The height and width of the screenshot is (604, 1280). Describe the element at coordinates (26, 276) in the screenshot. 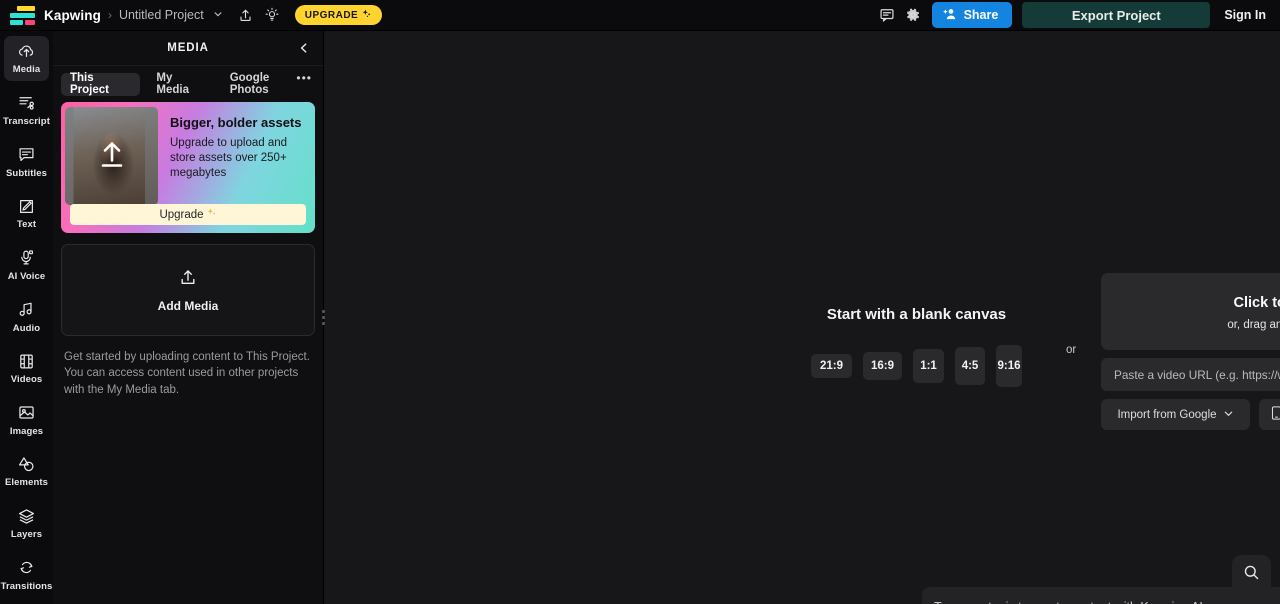

I see `sidebar-label: AI Voice` at that location.